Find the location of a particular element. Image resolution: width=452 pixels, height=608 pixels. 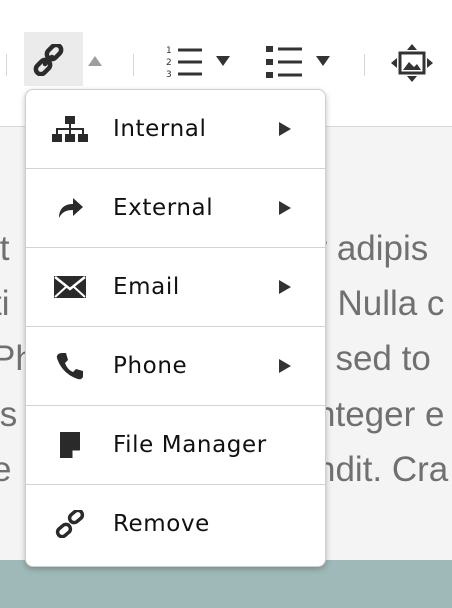

menu-item-label: Email is located at coordinates (146, 287).